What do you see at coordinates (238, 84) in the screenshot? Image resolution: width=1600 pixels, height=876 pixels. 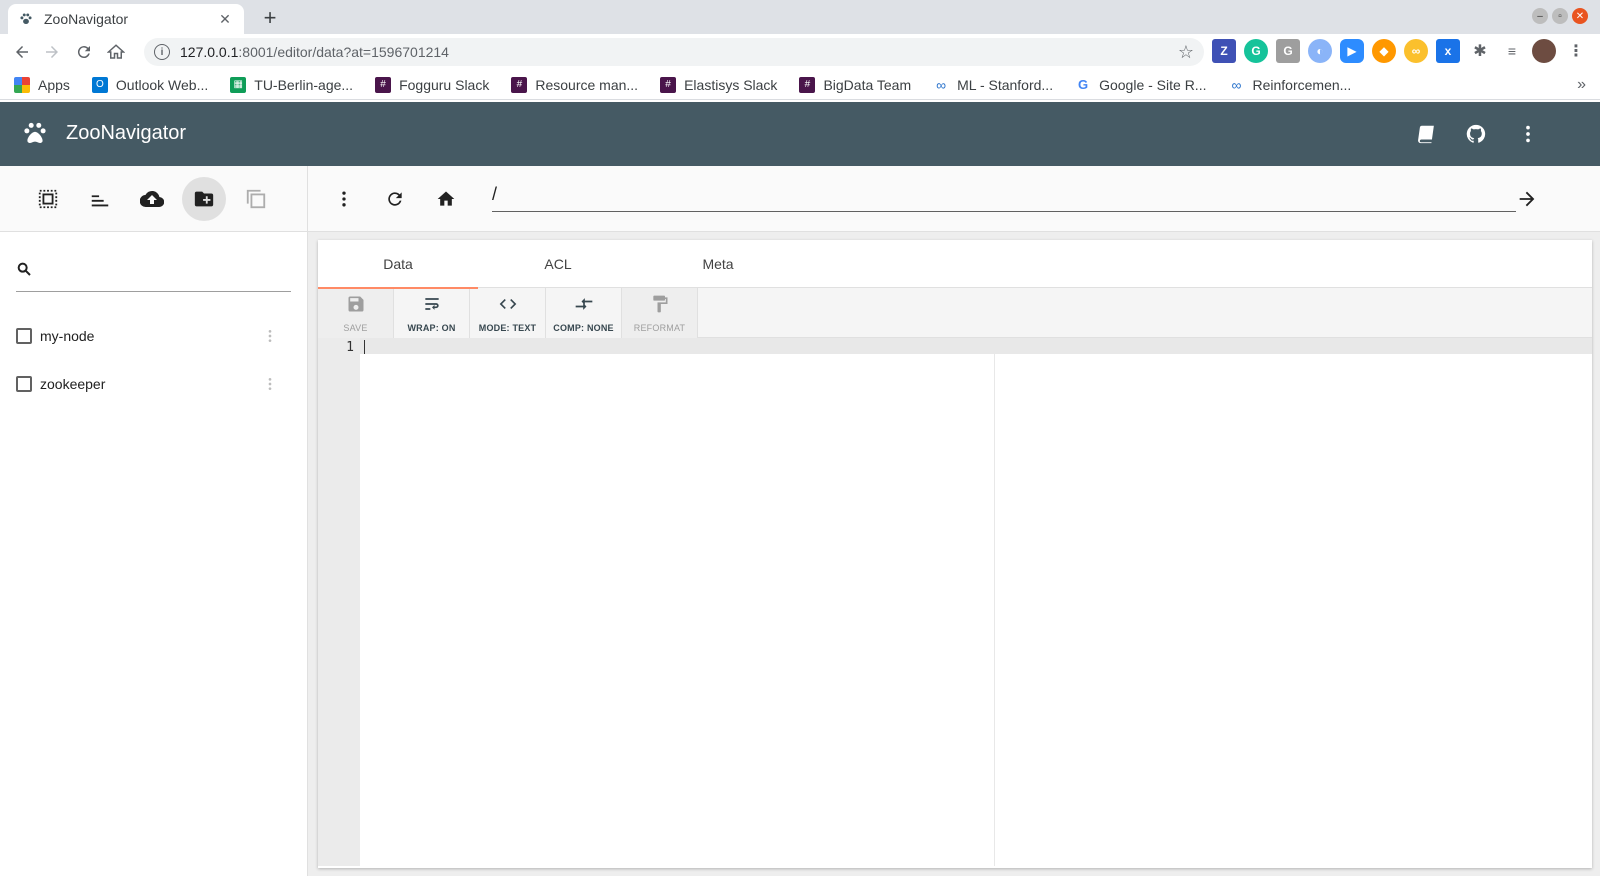 I see `sheets-icon: ▦` at bounding box center [238, 84].